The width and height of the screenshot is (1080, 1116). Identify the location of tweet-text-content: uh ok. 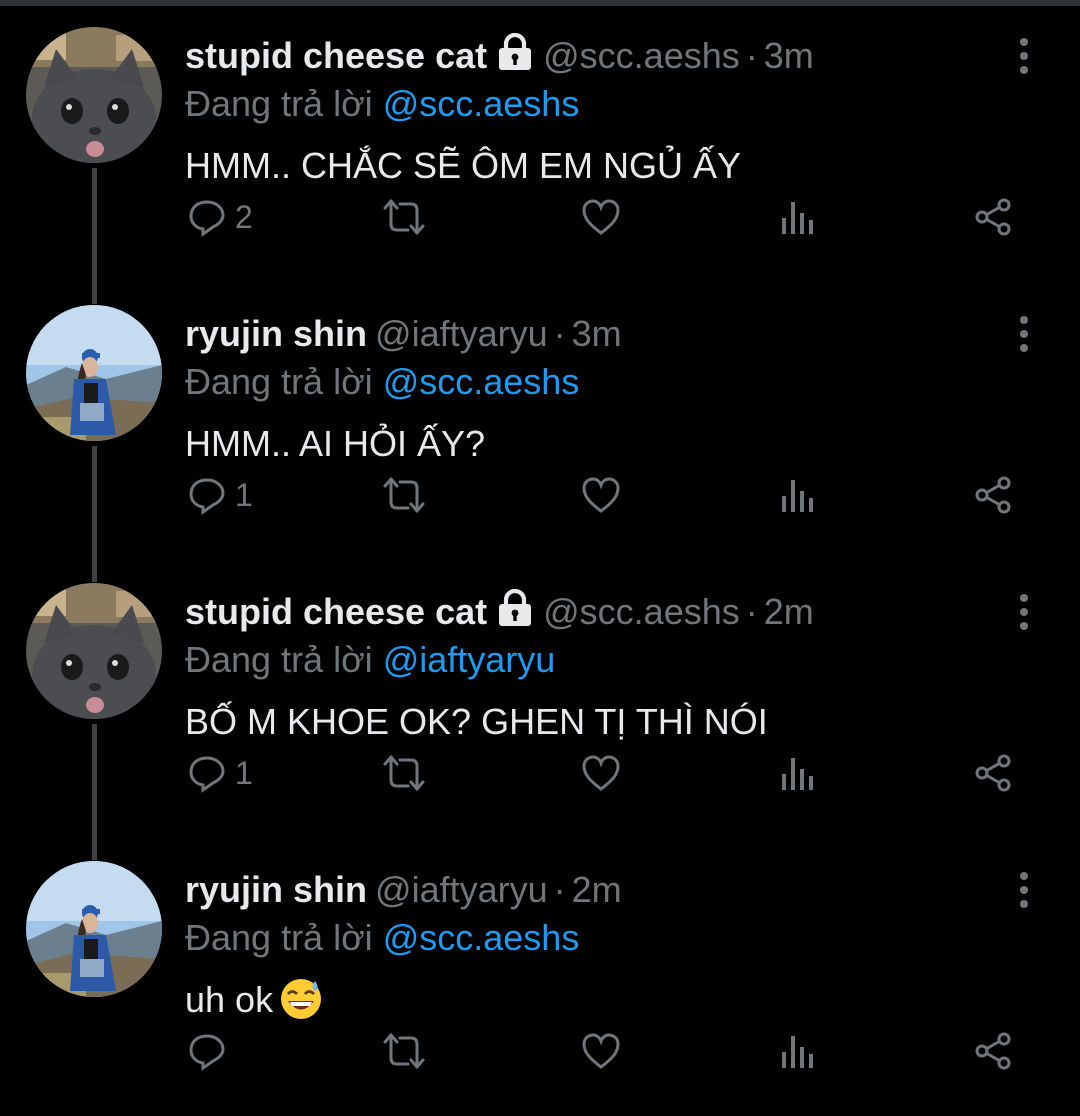
(229, 999).